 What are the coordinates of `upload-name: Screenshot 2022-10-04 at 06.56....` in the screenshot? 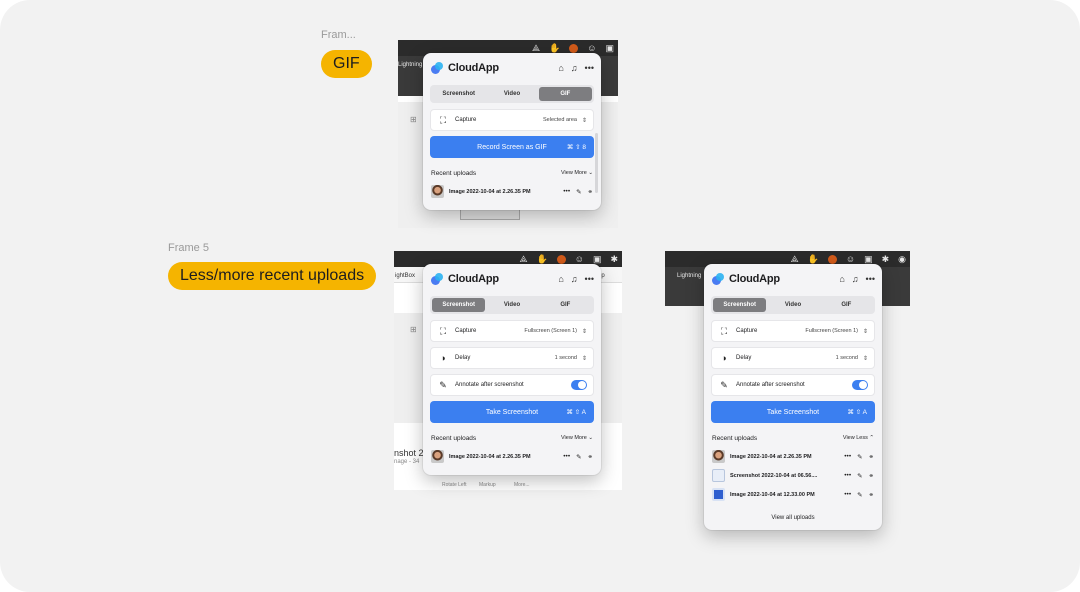 It's located at (774, 475).